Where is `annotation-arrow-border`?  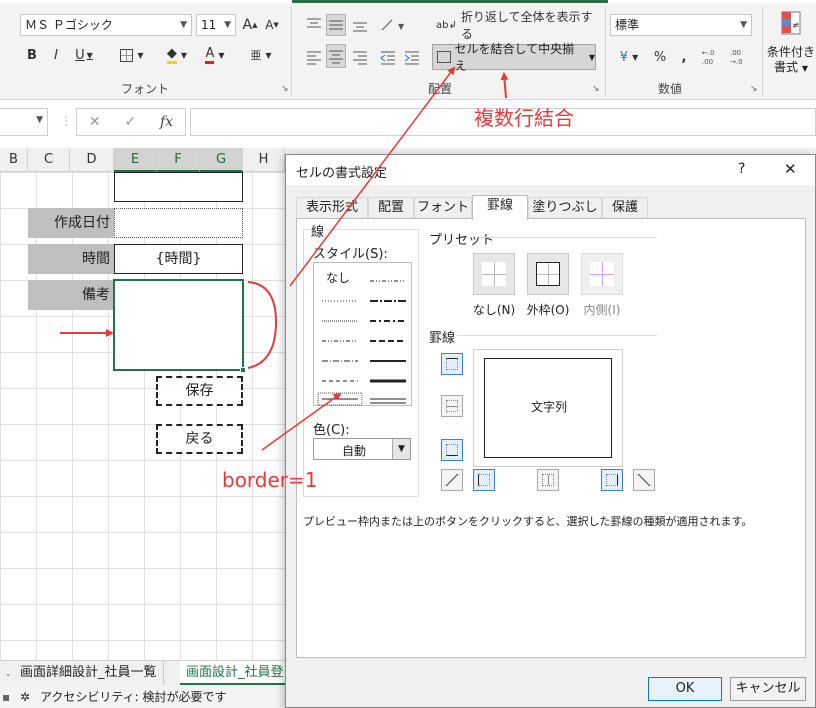
annotation-arrow-border is located at coordinates (301, 421).